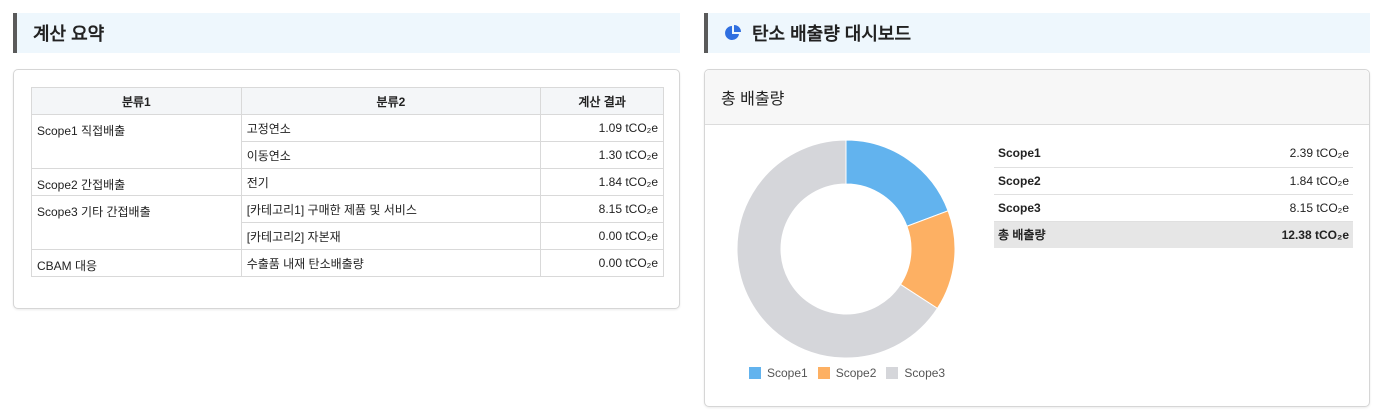 Image resolution: width=1384 pixels, height=415 pixels. I want to click on totals-row: Scope3 8.15 tCO₂e, so click(1173, 208).